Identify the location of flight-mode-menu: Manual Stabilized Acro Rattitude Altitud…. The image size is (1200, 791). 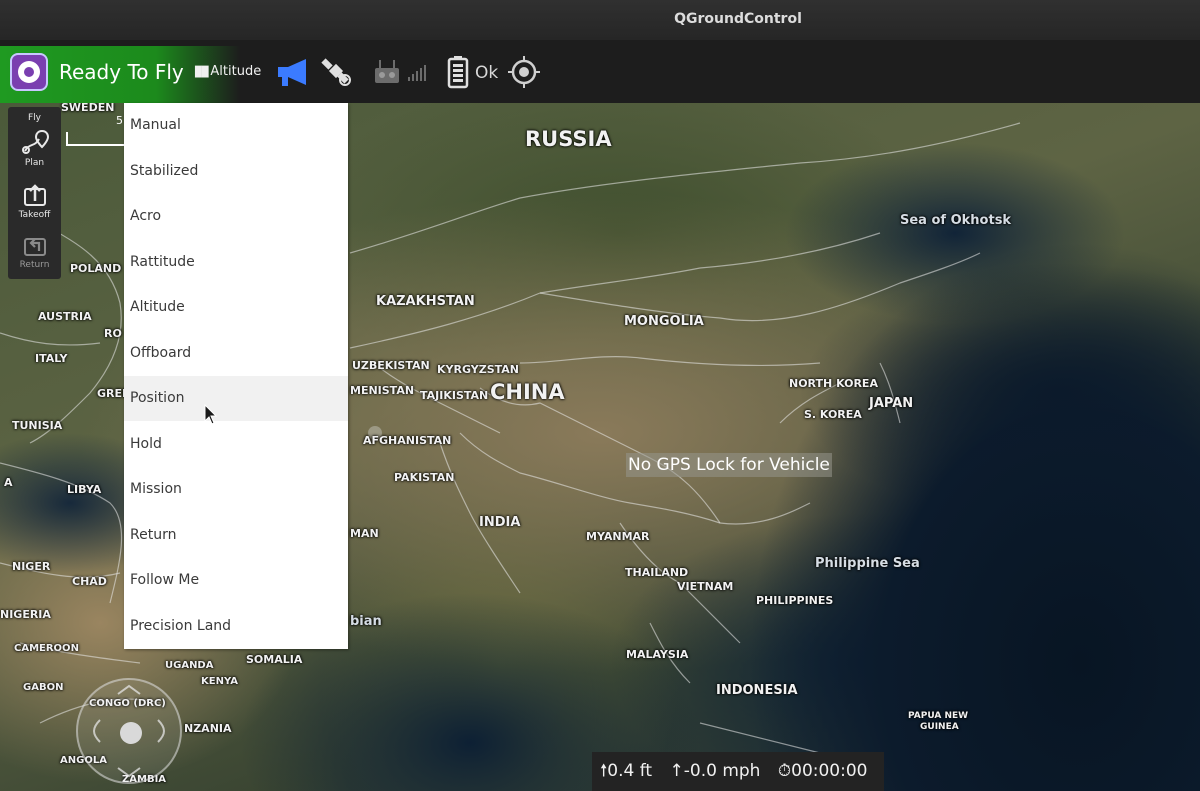
(236, 376).